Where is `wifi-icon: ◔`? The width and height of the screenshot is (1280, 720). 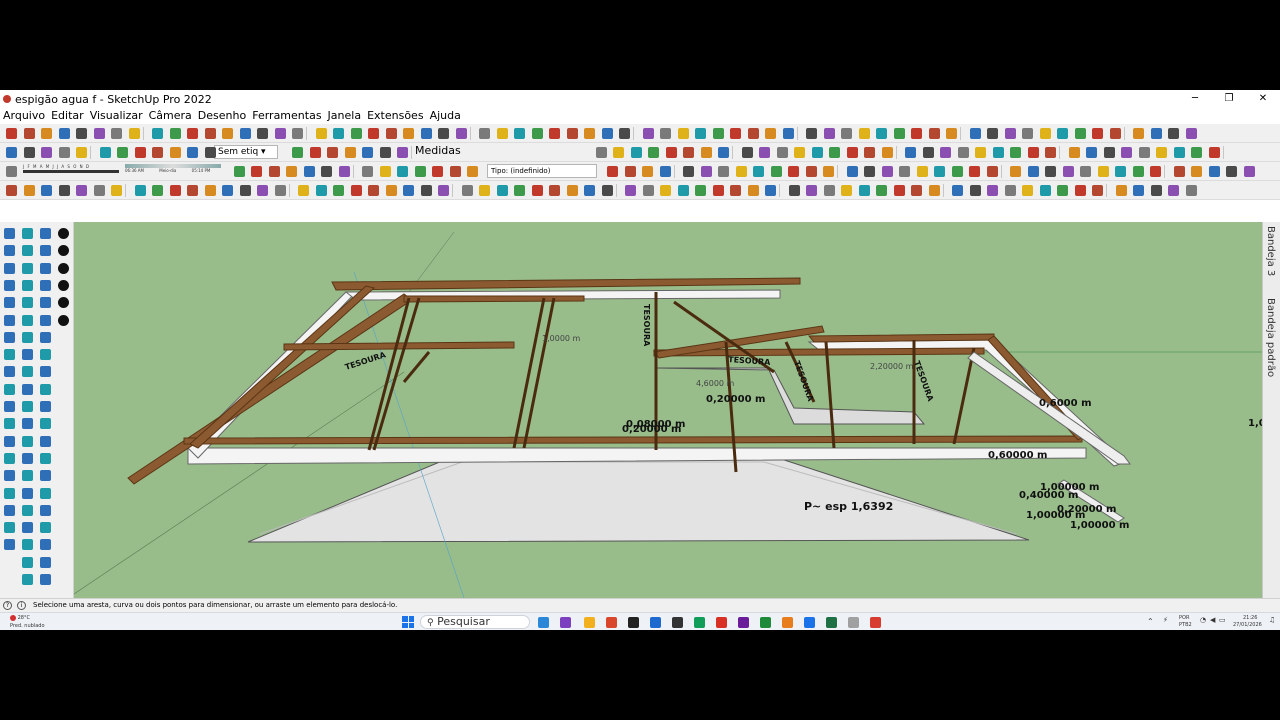 wifi-icon: ◔ is located at coordinates (1203, 620).